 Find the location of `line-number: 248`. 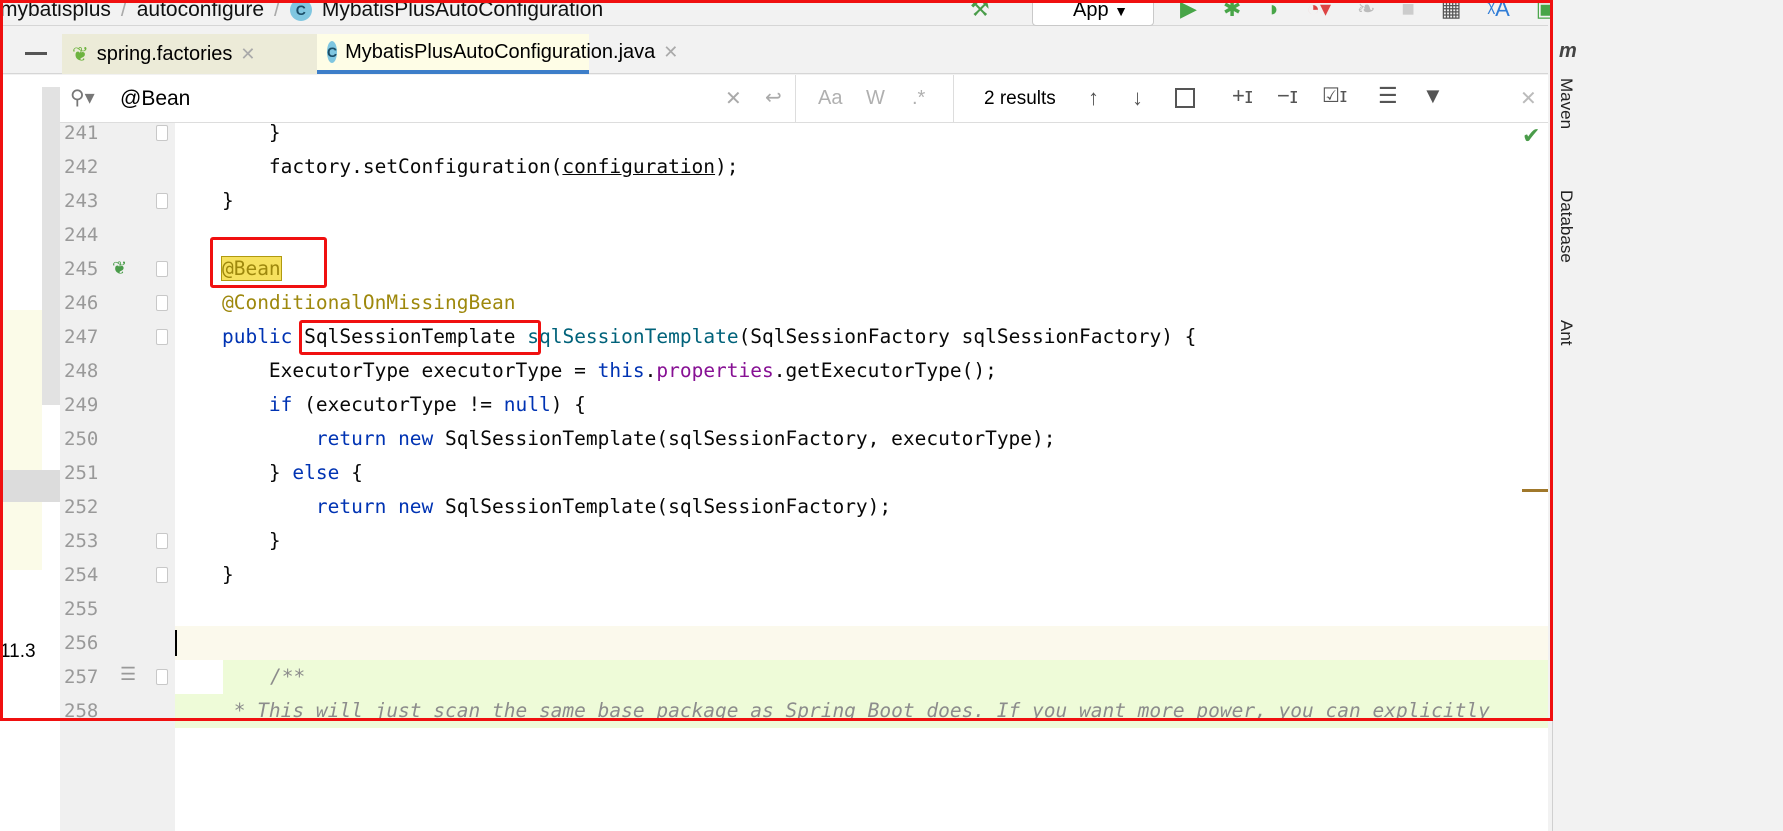

line-number: 248 is located at coordinates (117, 371).